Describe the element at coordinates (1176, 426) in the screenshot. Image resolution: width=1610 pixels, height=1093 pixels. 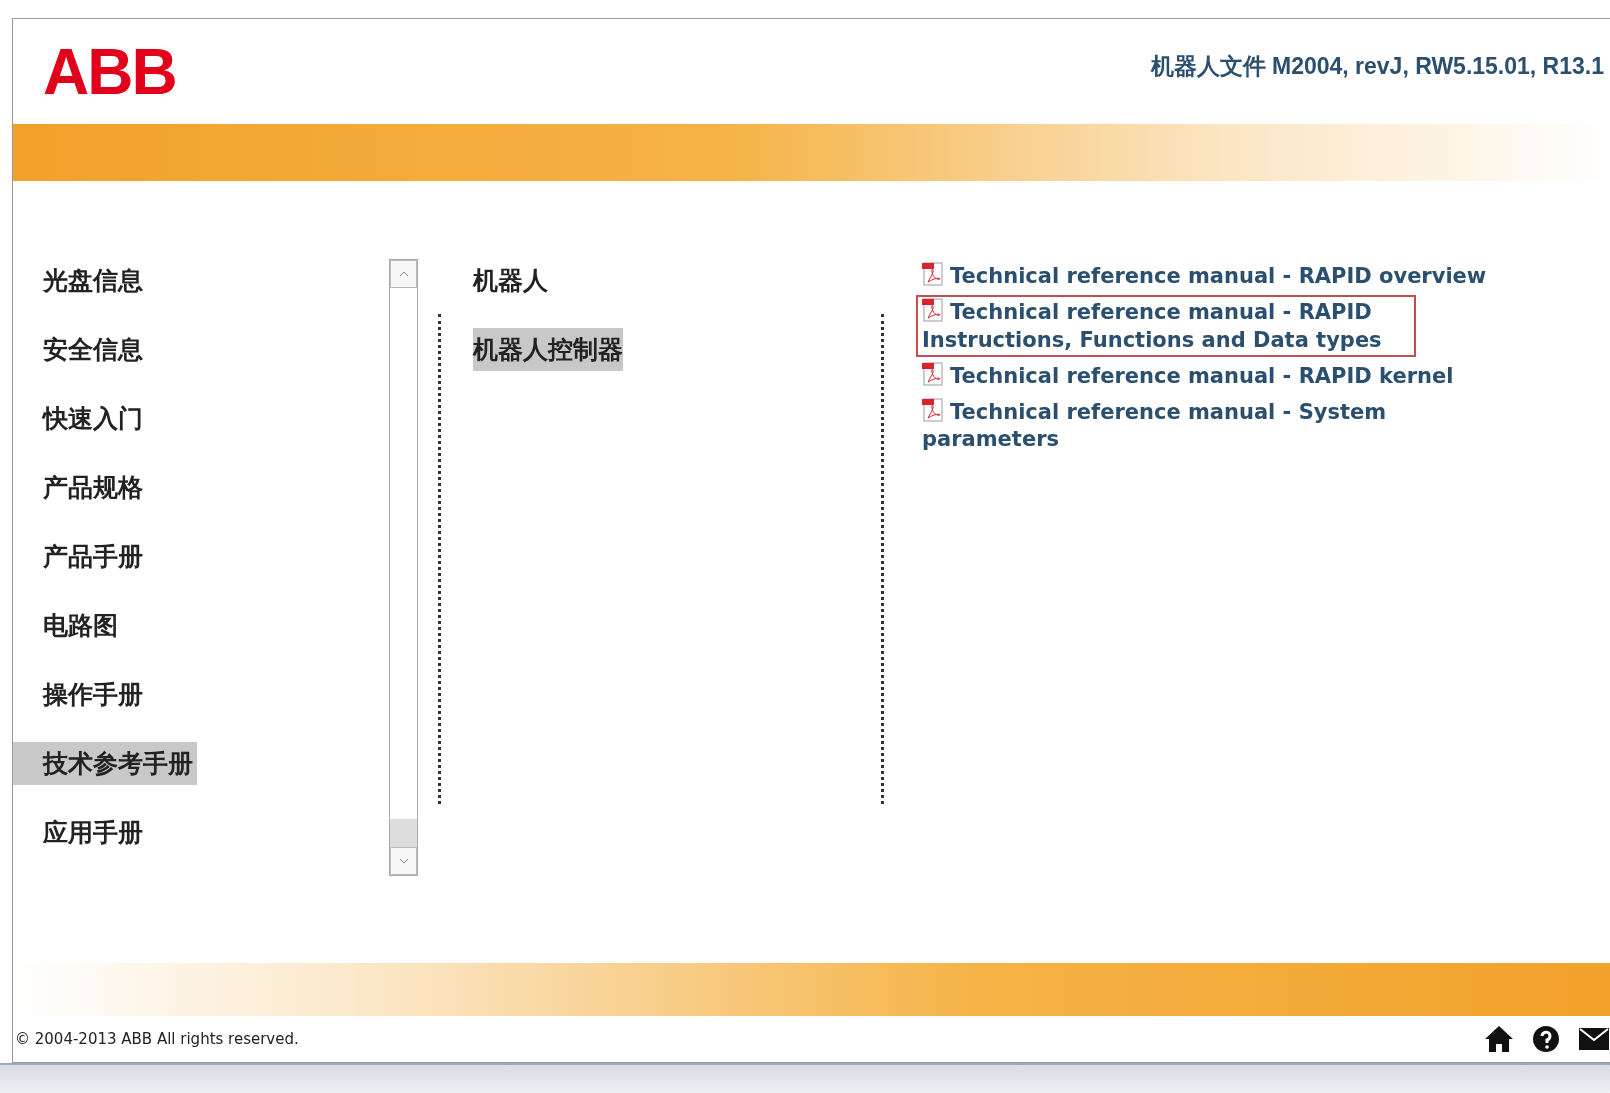
I see `document-link: Technical reference manual - System parameters` at that location.